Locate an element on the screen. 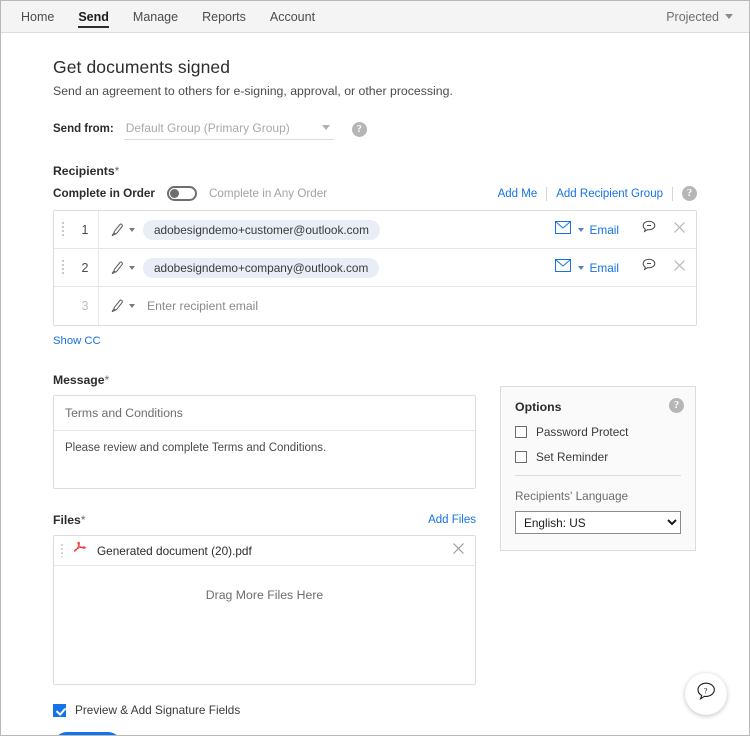  file-dropzone: Drag More Files Here is located at coordinates (264, 625).